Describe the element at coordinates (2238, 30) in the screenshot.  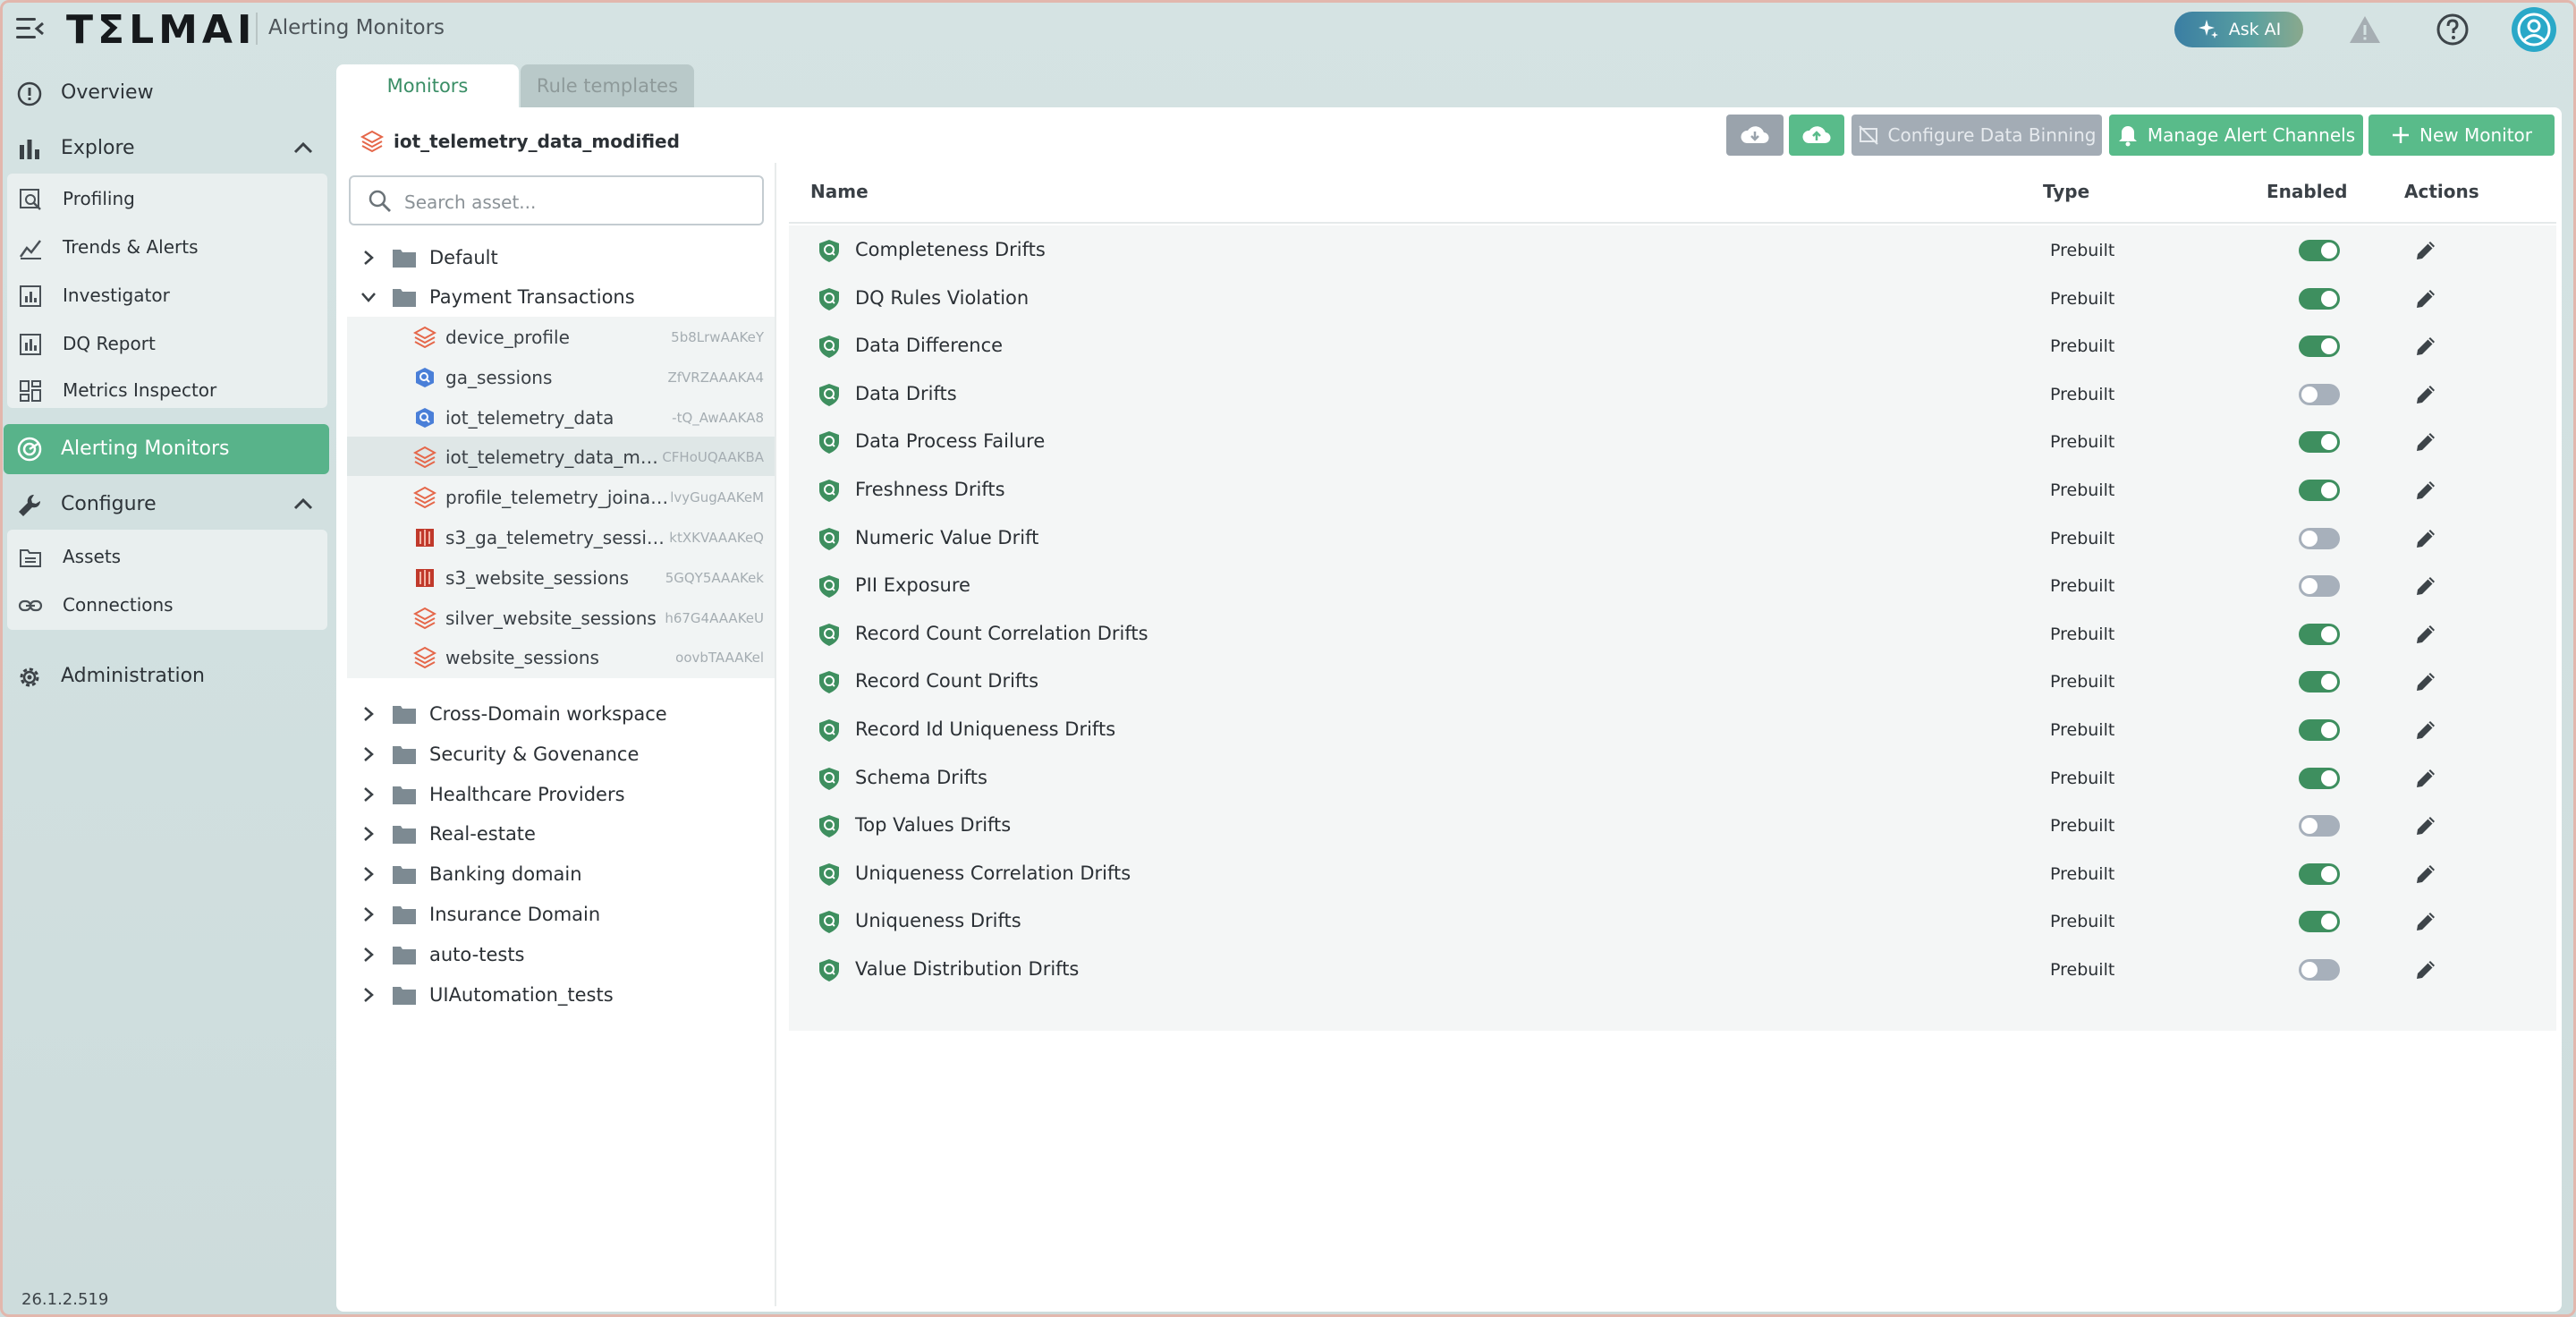
I see `ask-ai-button: Ask AI` at that location.